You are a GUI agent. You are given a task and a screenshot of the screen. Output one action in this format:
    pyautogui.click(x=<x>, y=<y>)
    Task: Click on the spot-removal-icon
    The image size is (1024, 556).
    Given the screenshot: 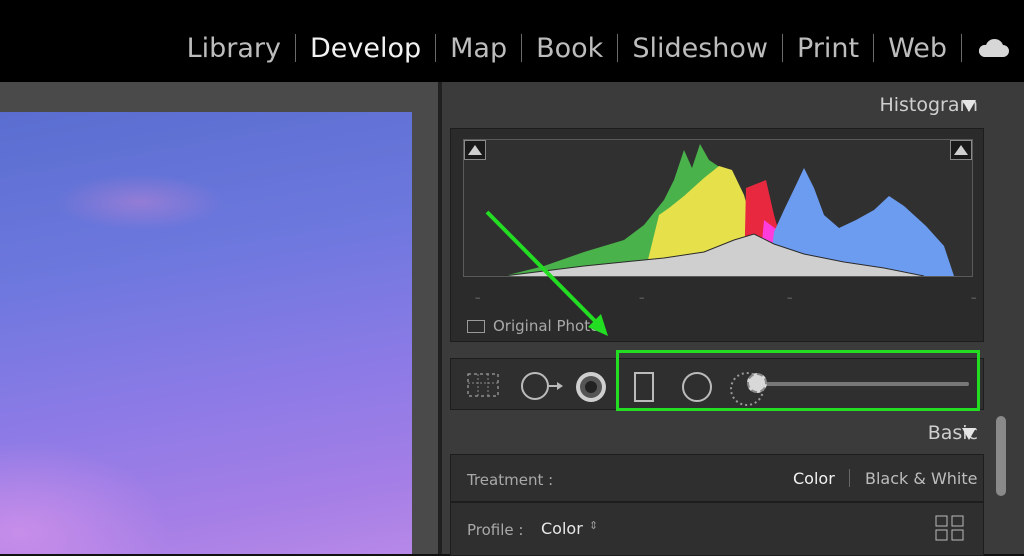 What is the action you would take?
    pyautogui.click(x=541, y=386)
    